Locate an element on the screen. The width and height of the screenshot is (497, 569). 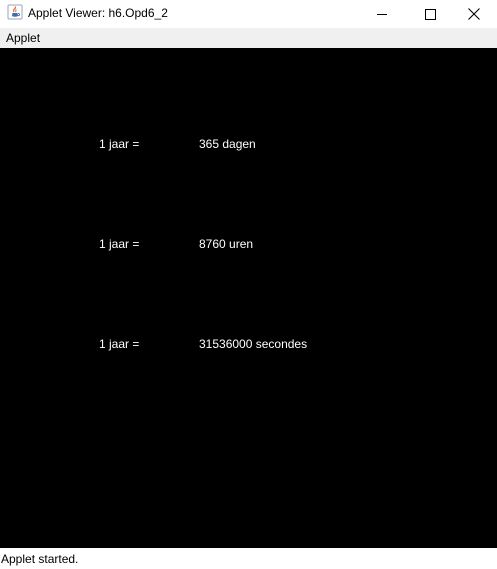
row-2-label: 1 jaar = is located at coordinates (119, 244).